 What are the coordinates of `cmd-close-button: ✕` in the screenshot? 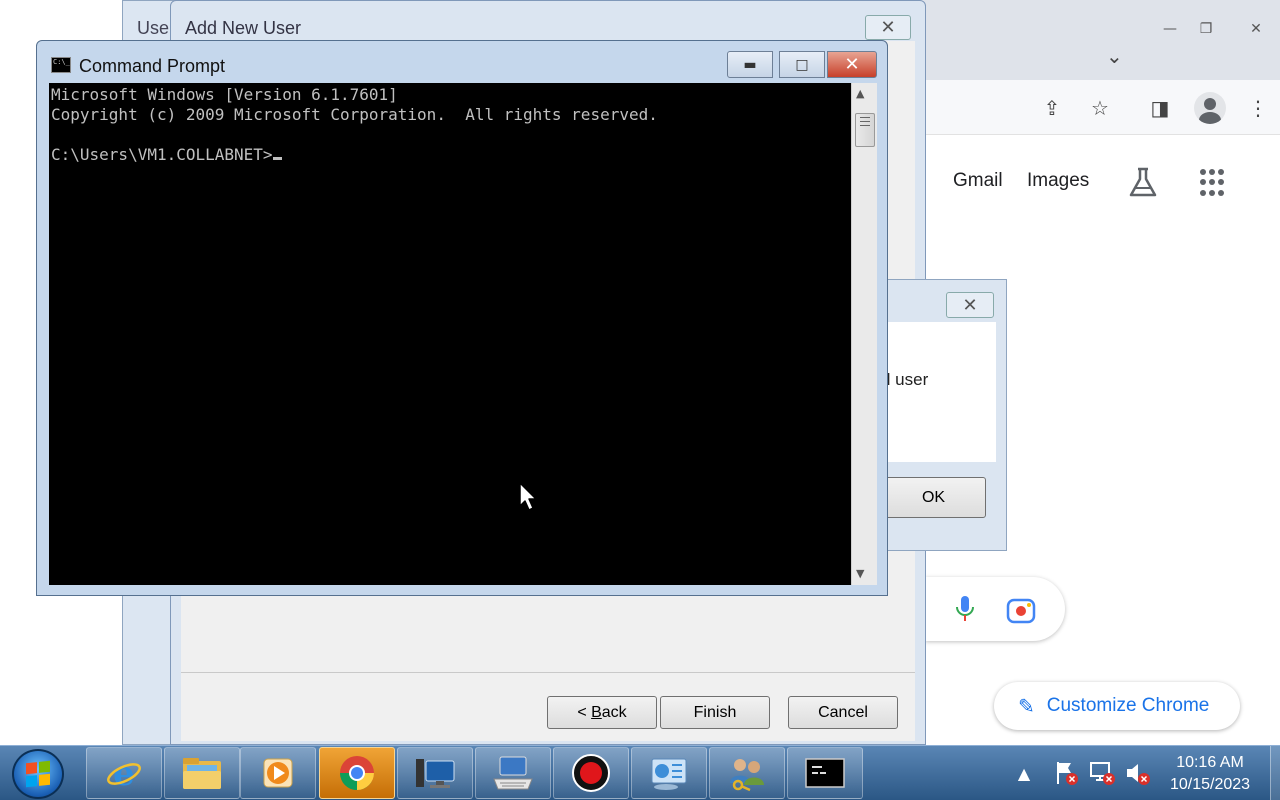 It's located at (852, 64).